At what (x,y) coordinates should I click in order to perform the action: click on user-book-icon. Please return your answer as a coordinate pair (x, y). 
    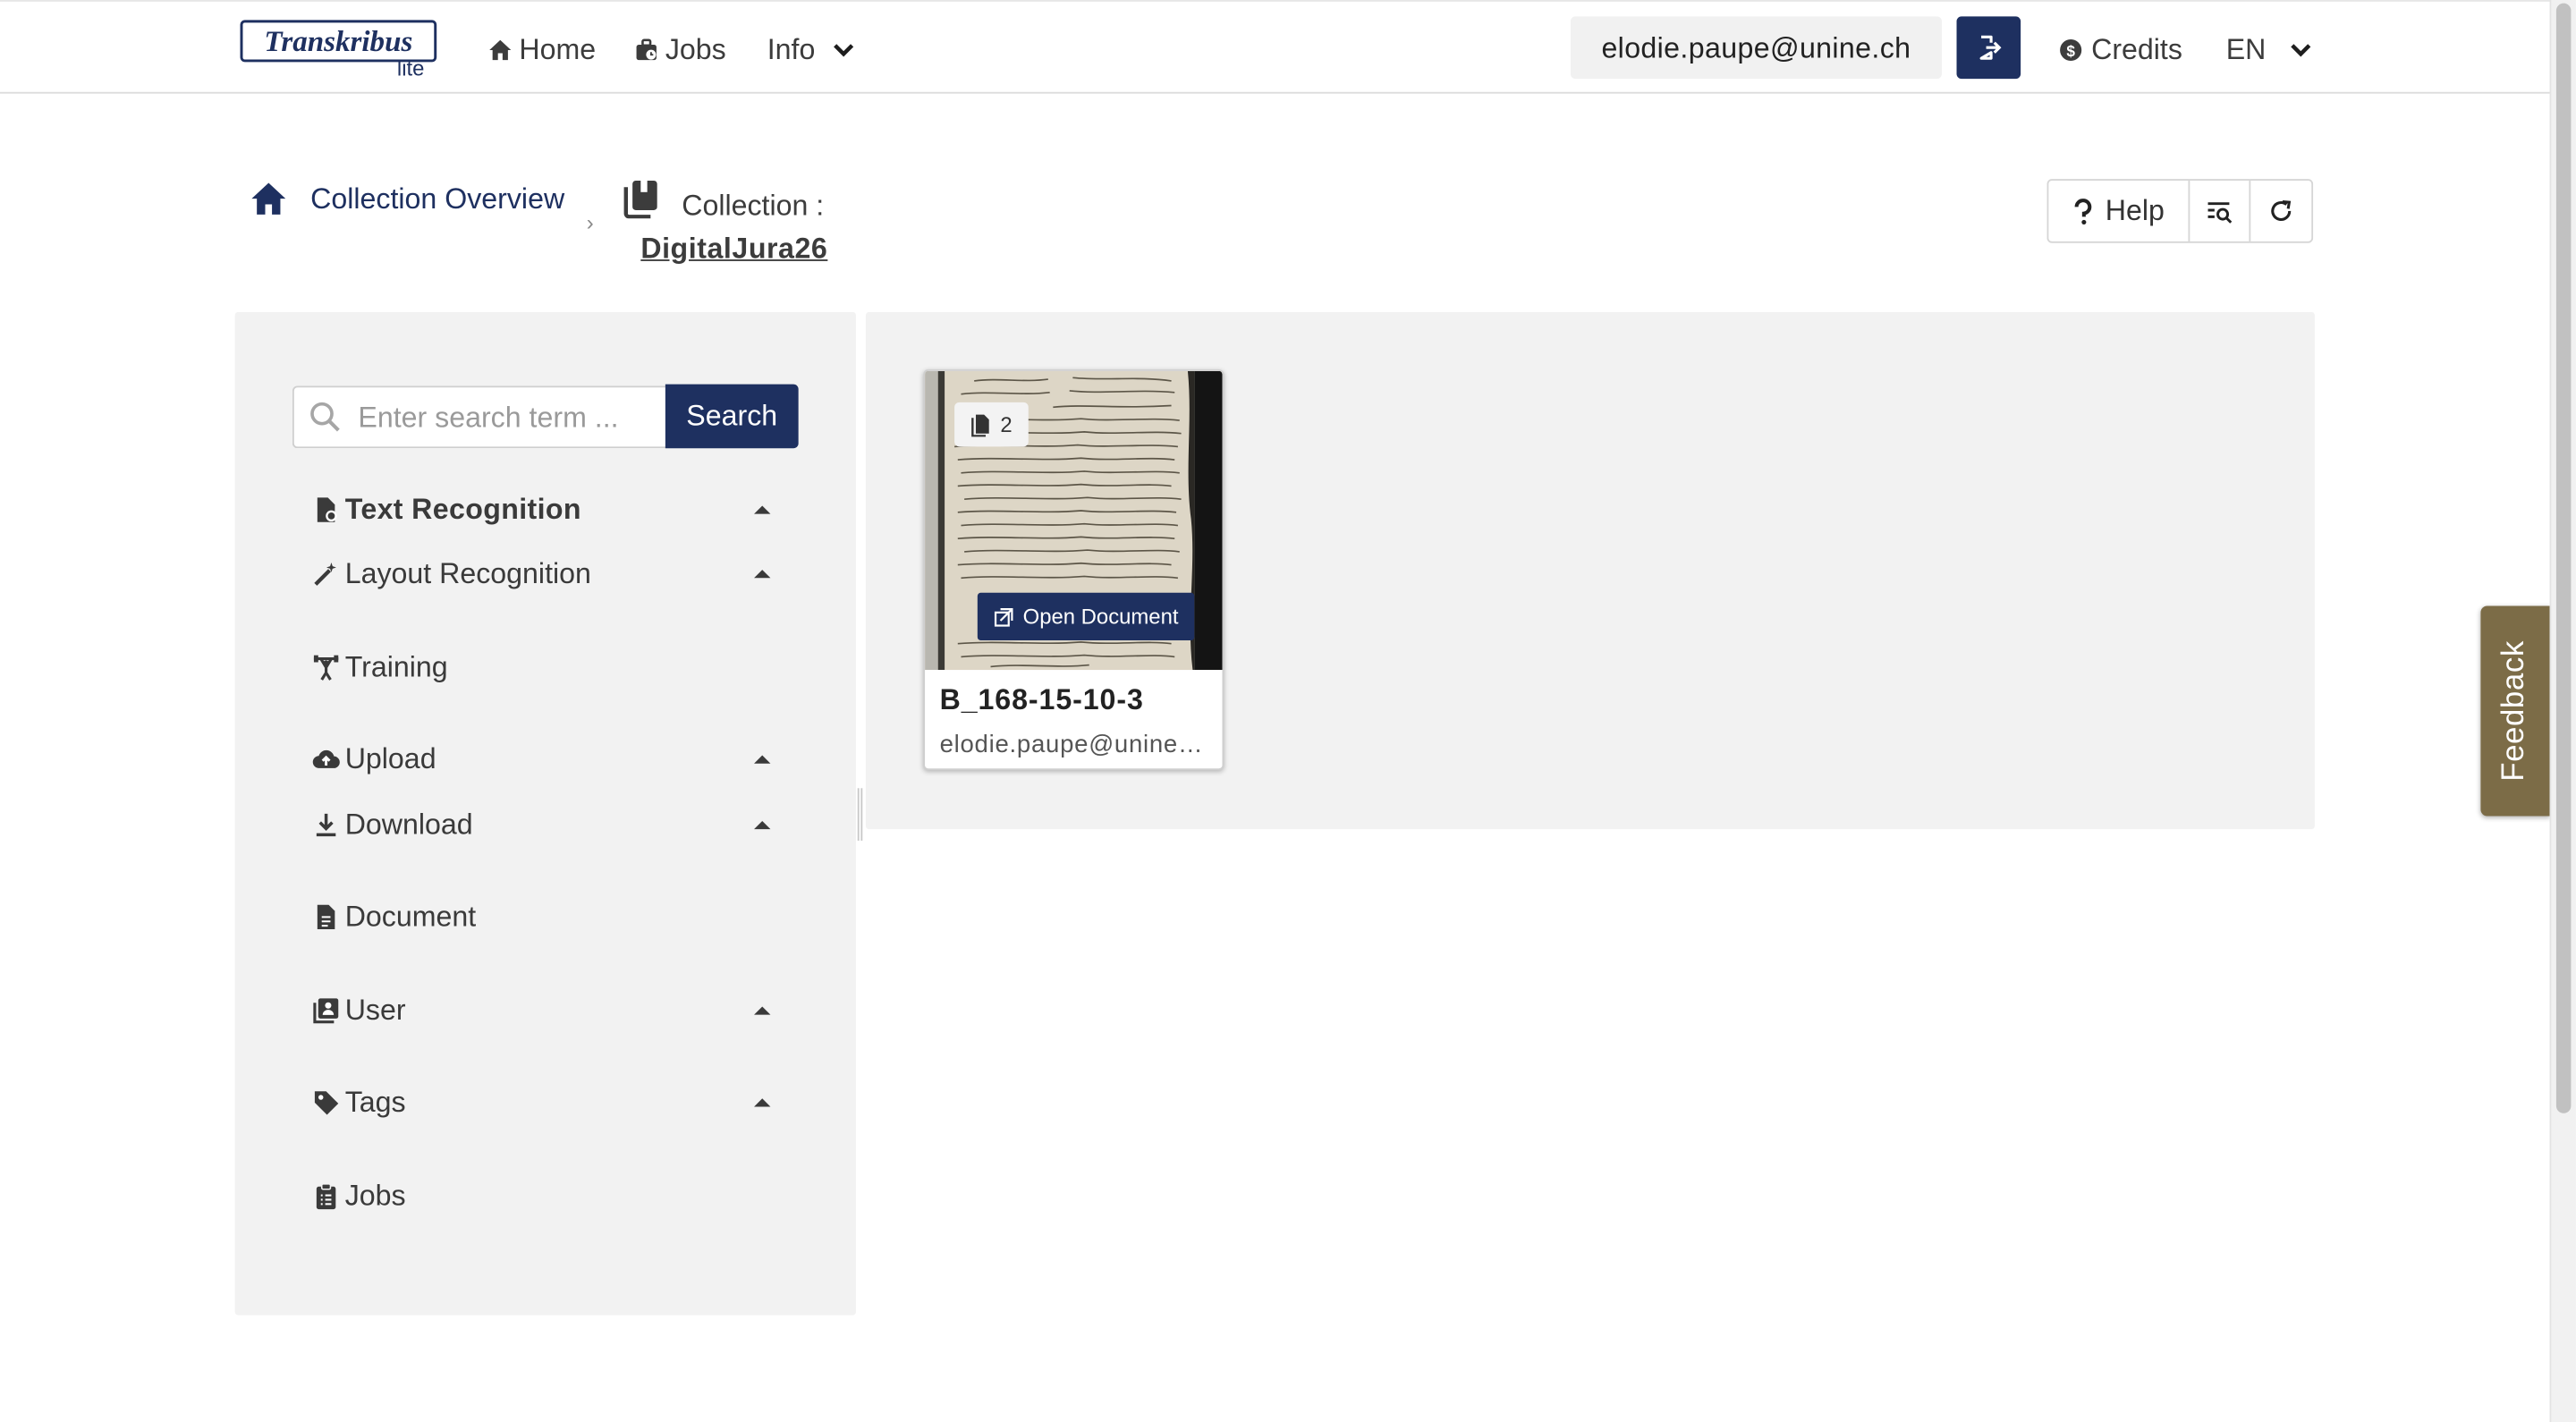
    Looking at the image, I should click on (326, 1011).